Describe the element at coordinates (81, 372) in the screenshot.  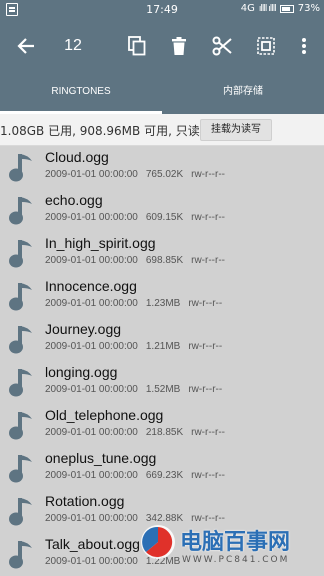
I see `file-name: longing.ogg` at that location.